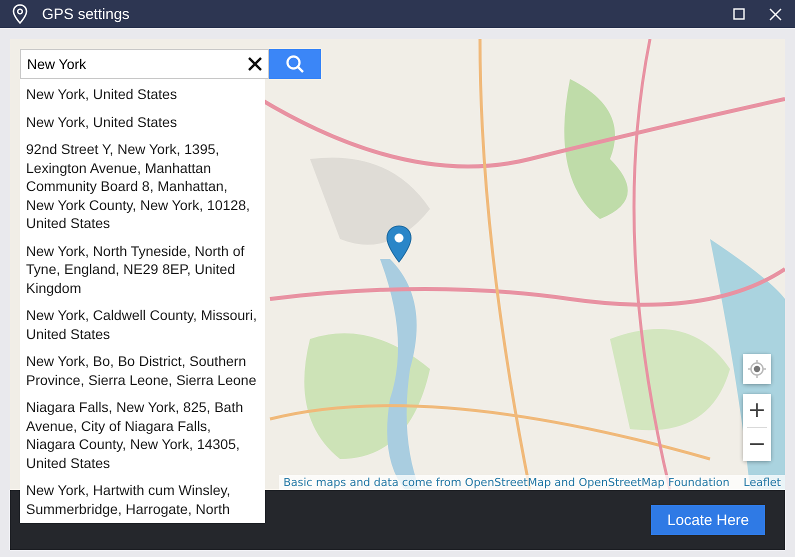 The width and height of the screenshot is (795, 557). Describe the element at coordinates (142, 187) in the screenshot. I see `search-result: 92nd Street Y, New York, 1395, Lexington Avenue, Manhattan Community Board 8, Manhattan, New York County, New York, 10128, United States` at that location.